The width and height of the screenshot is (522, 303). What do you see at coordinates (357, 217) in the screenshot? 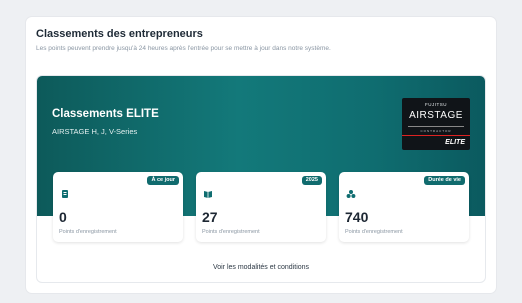
I see `stat-value: 740` at bounding box center [357, 217].